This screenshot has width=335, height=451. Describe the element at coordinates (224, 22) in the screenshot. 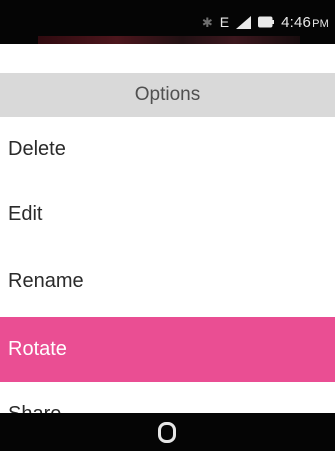

I see `network-type-label: E` at that location.